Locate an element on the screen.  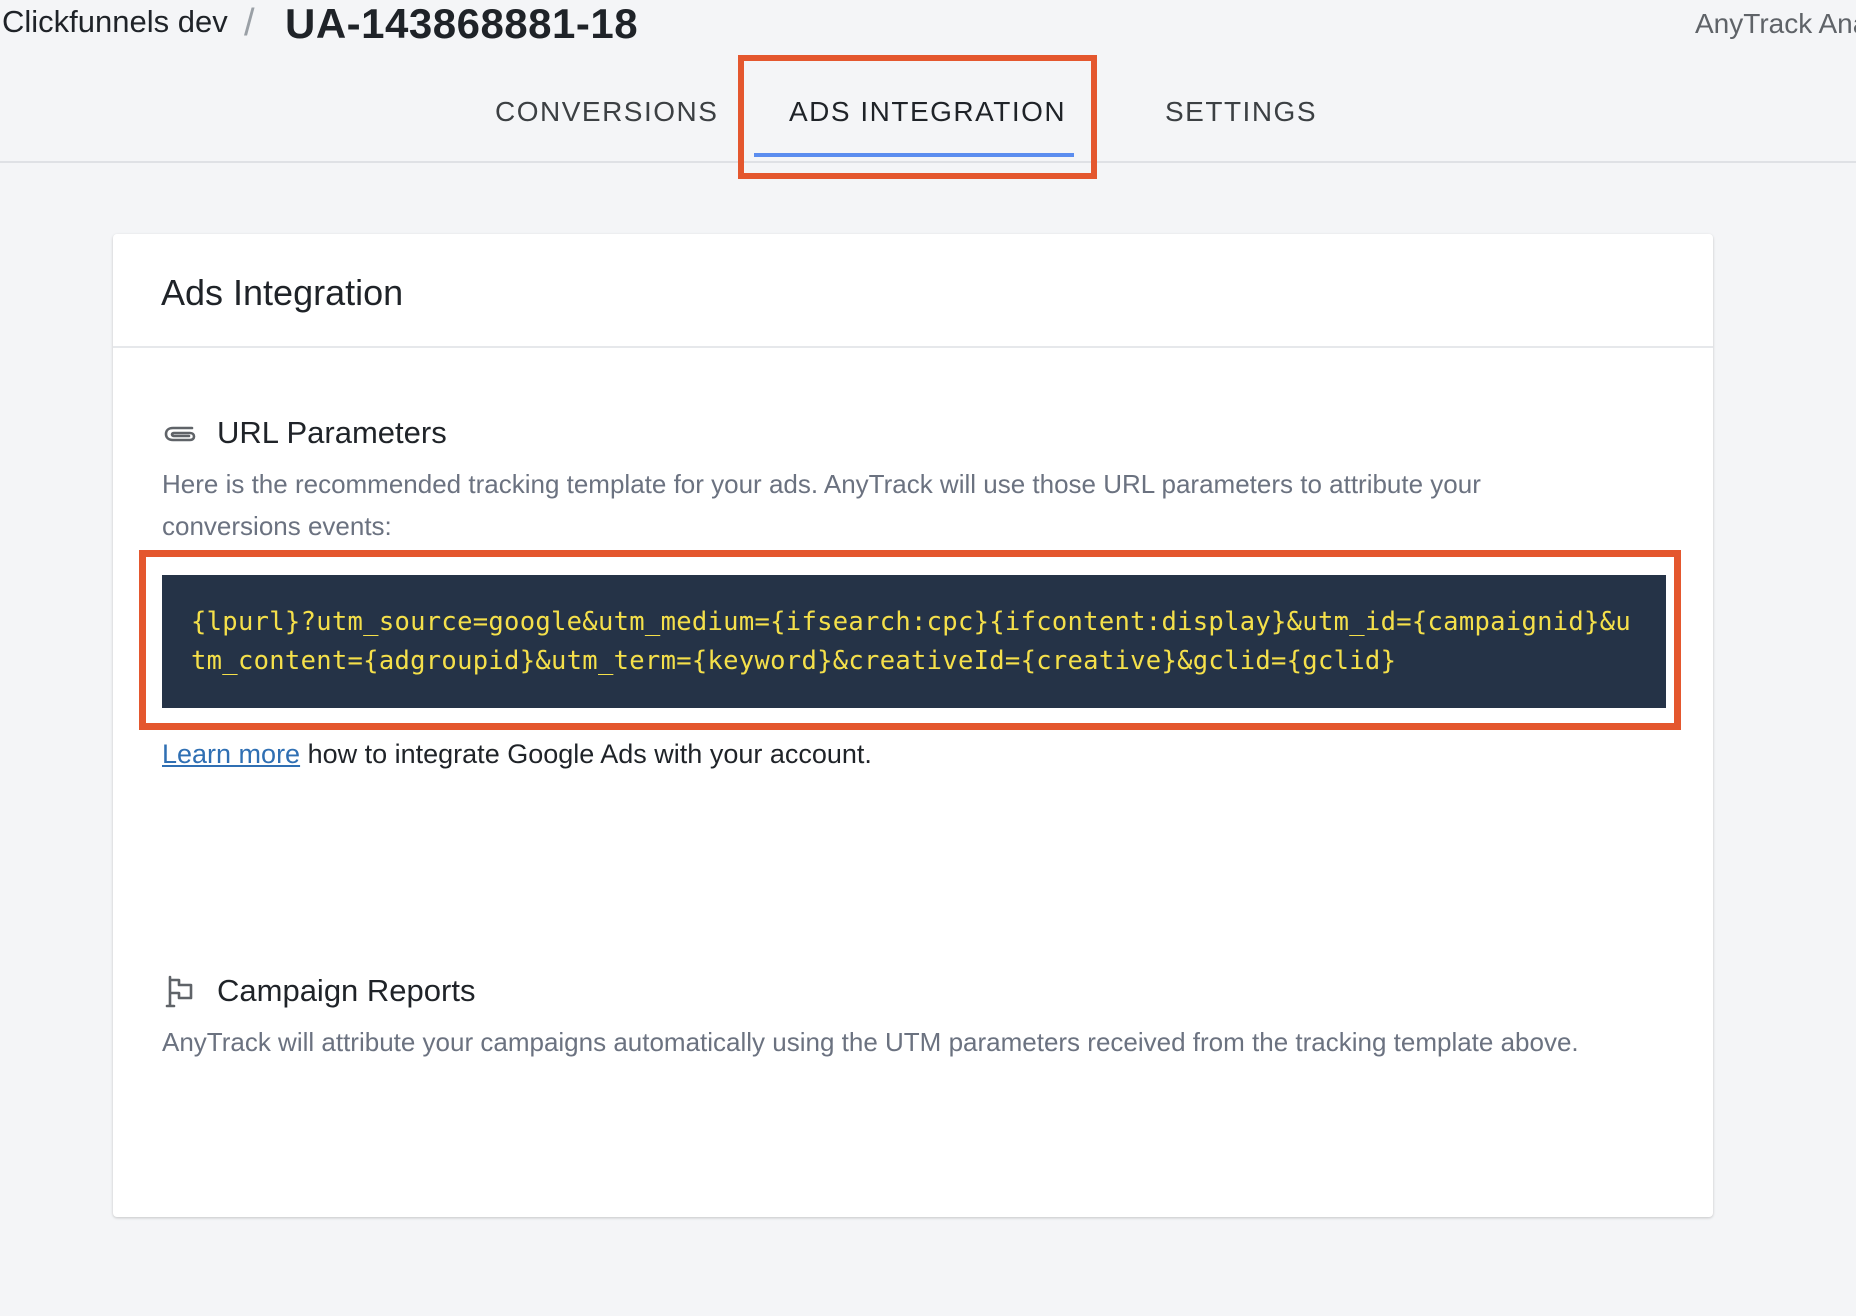
url-parameters-header: URL Parameters is located at coordinates (304, 433).